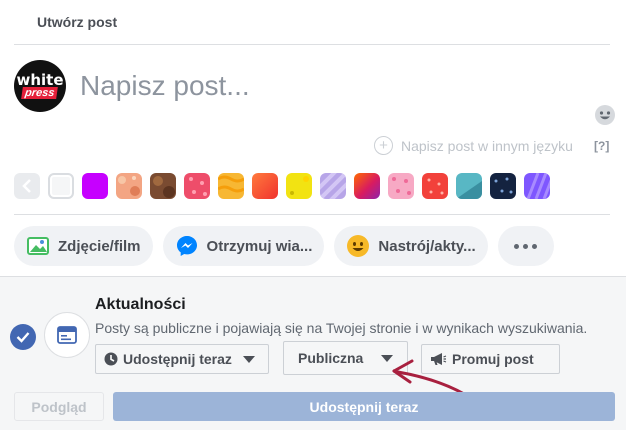 This screenshot has width=626, height=430. Describe the element at coordinates (487, 145) in the screenshot. I see `other-language-label: Napisz post w innym języku` at that location.